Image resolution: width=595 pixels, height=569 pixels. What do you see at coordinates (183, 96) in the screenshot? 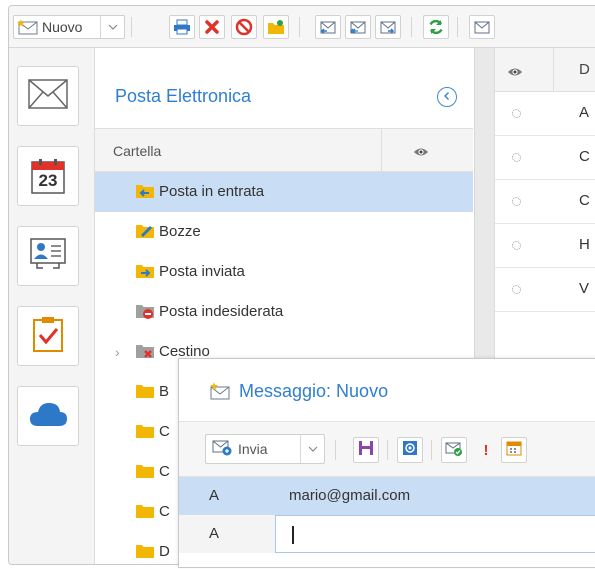
I see `panel-title: Posta Elettronica` at bounding box center [183, 96].